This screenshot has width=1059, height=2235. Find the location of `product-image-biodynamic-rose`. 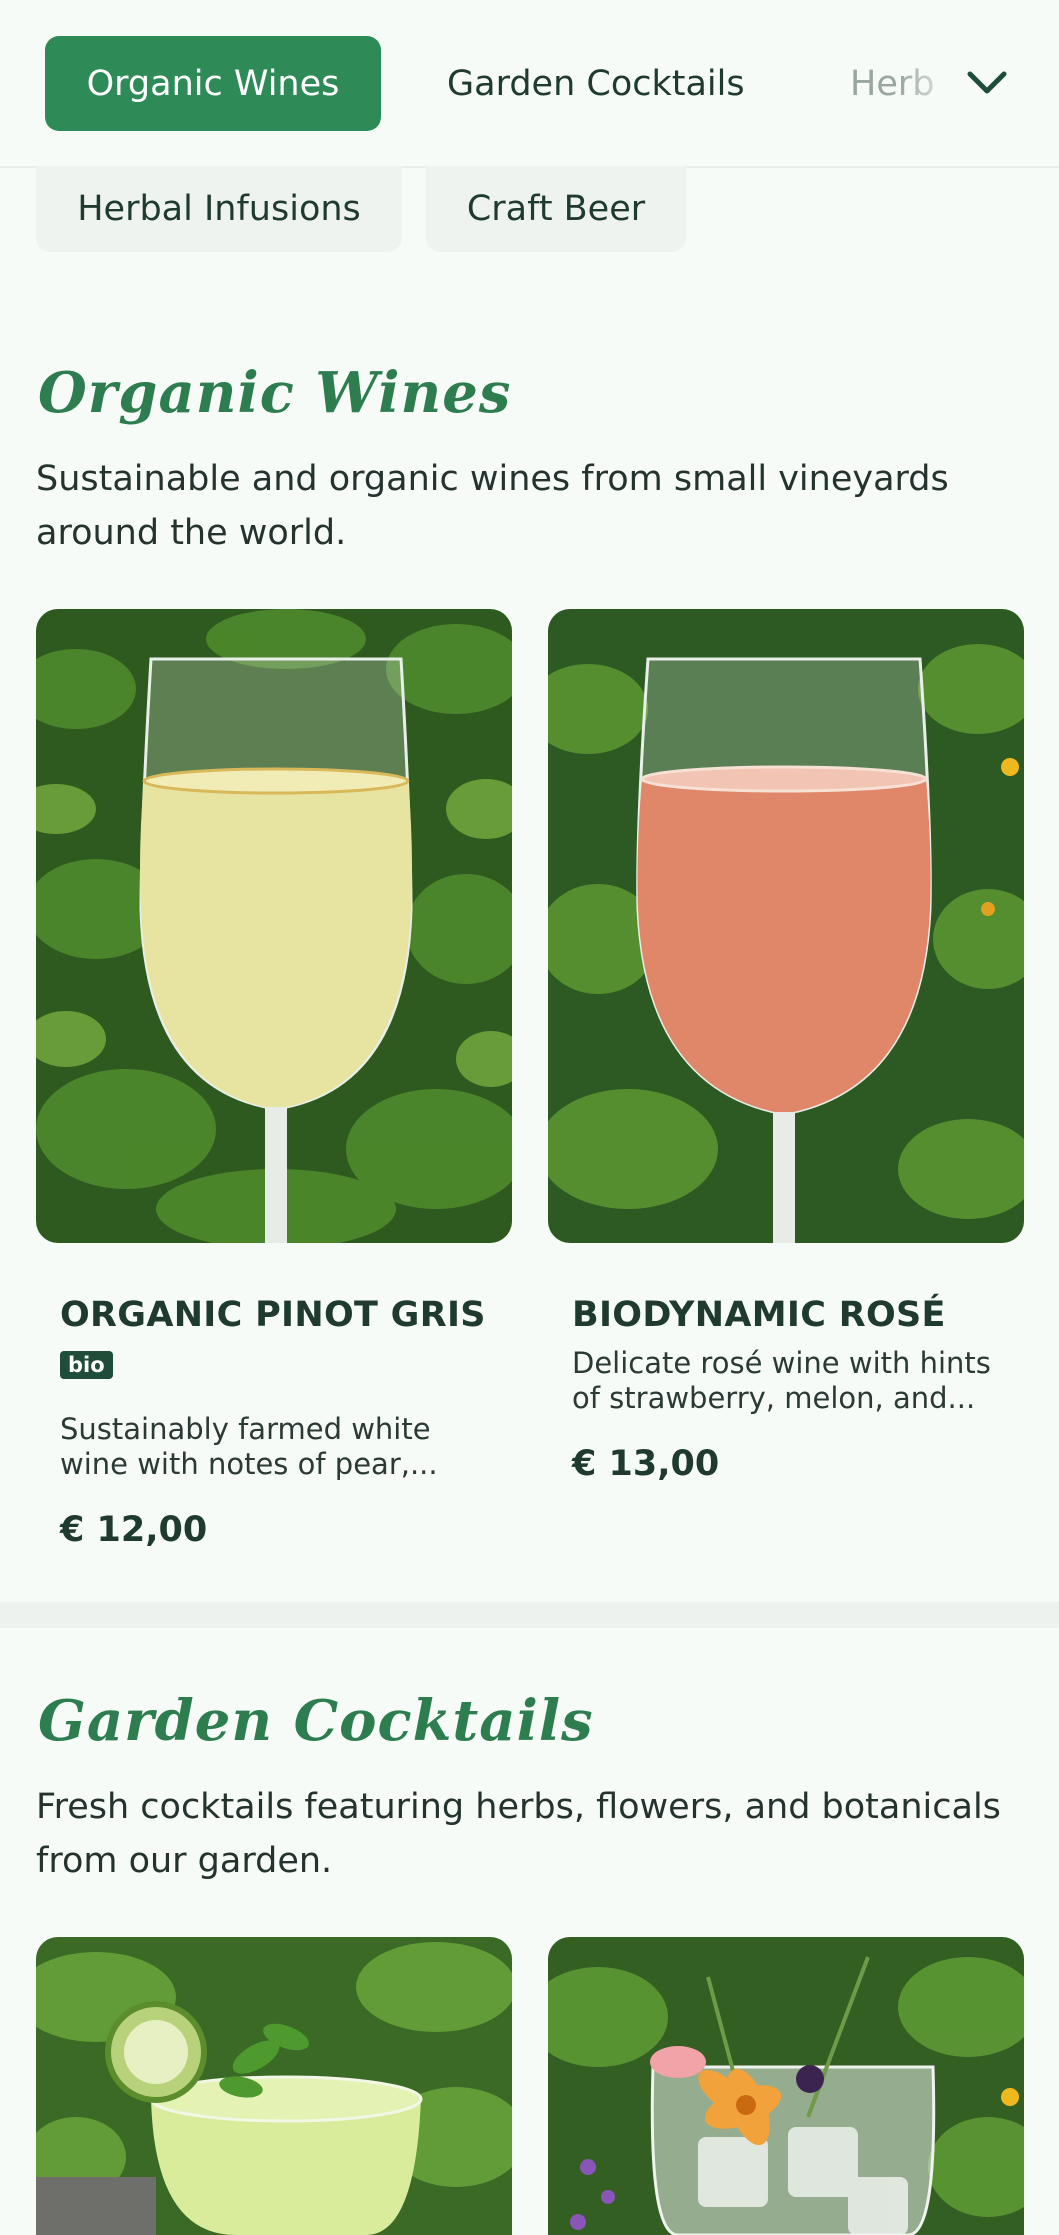

product-image-biodynamic-rose is located at coordinates (786, 926).